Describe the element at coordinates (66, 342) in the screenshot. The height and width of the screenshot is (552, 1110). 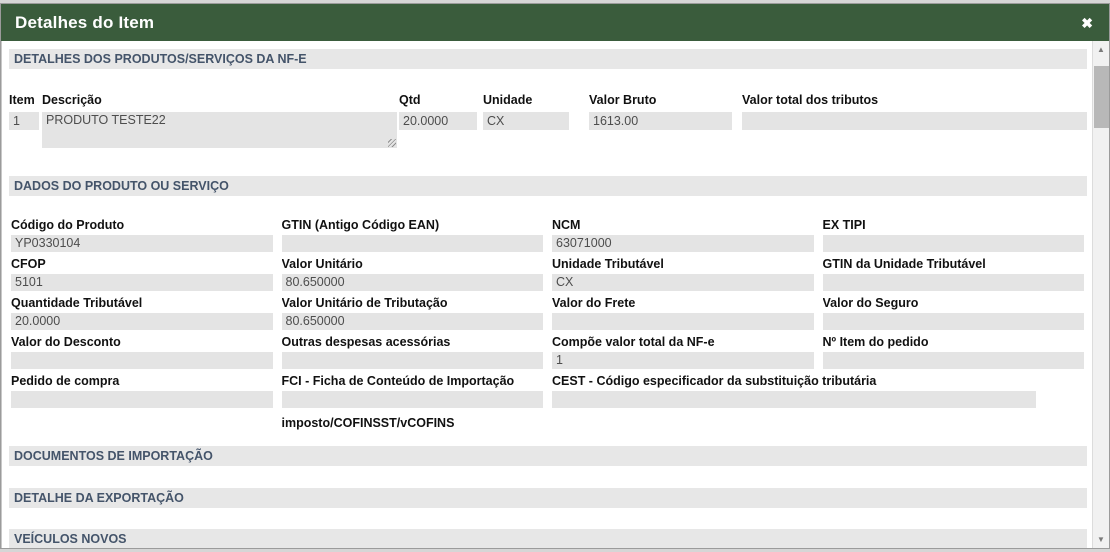
I see `field-label: Valor do Desconto` at that location.